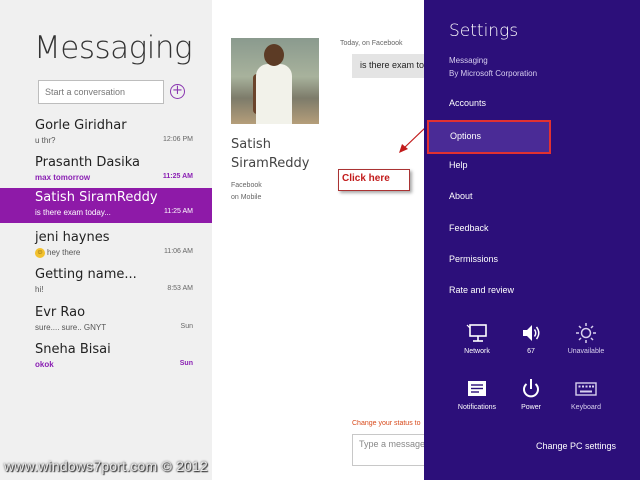  Describe the element at coordinates (374, 180) in the screenshot. I see `click-here-callout: Click here` at that location.